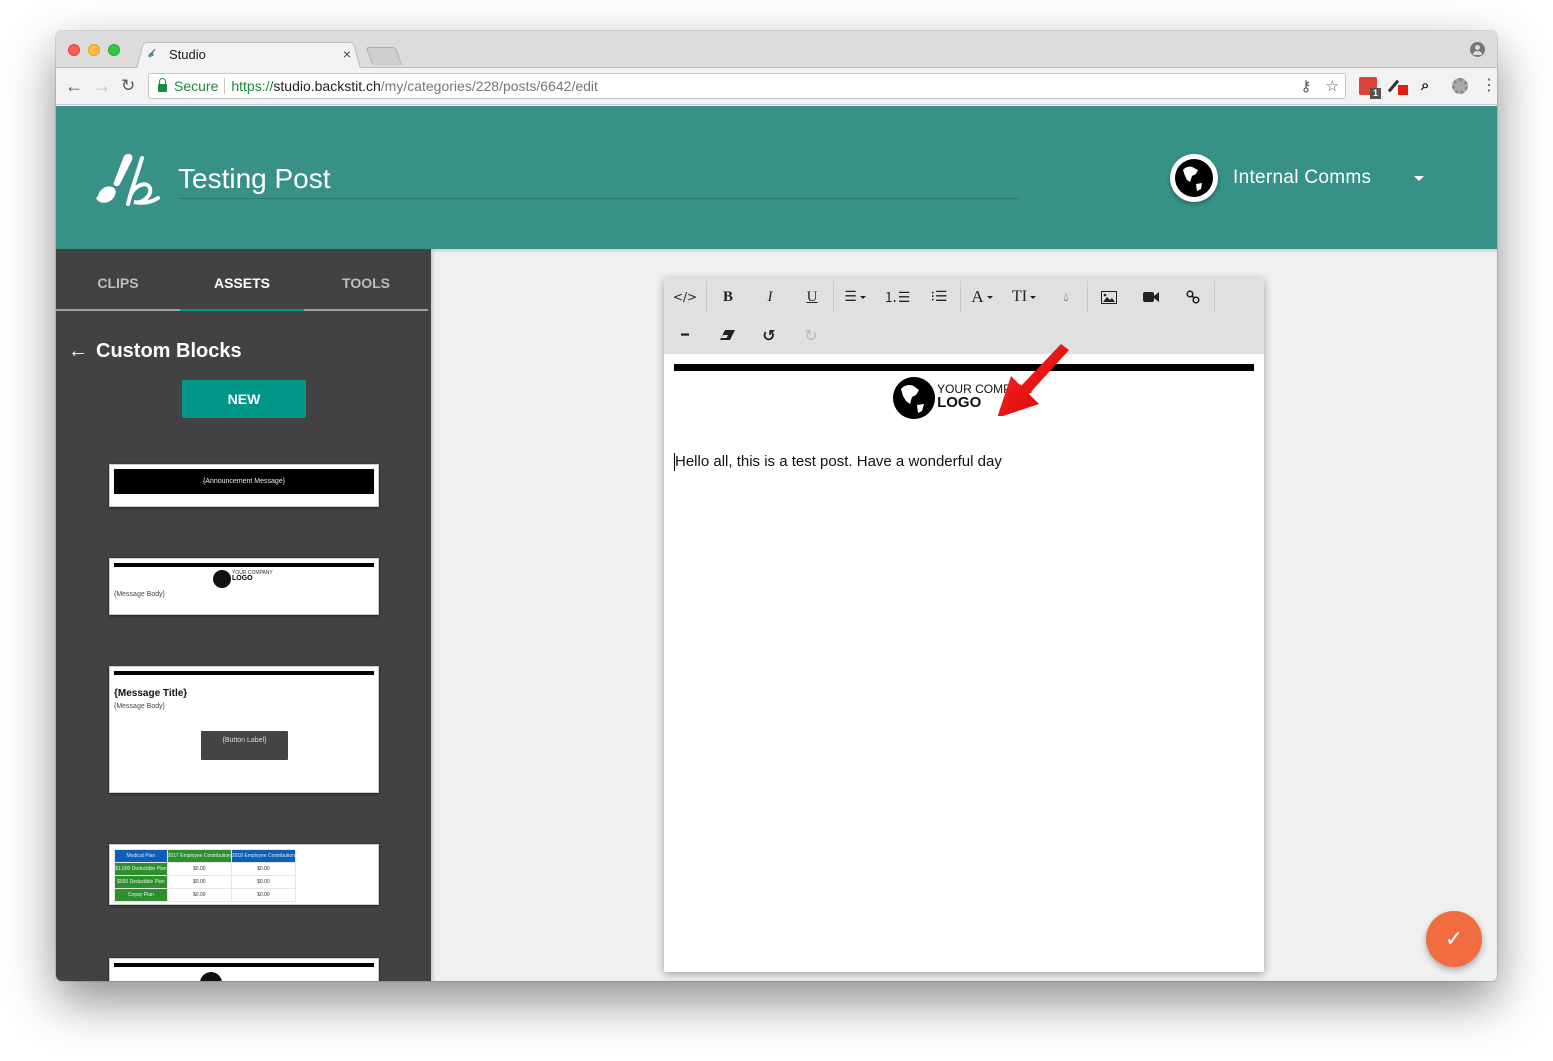  What do you see at coordinates (770, 297) in the screenshot?
I see `italic-button: I` at bounding box center [770, 297].